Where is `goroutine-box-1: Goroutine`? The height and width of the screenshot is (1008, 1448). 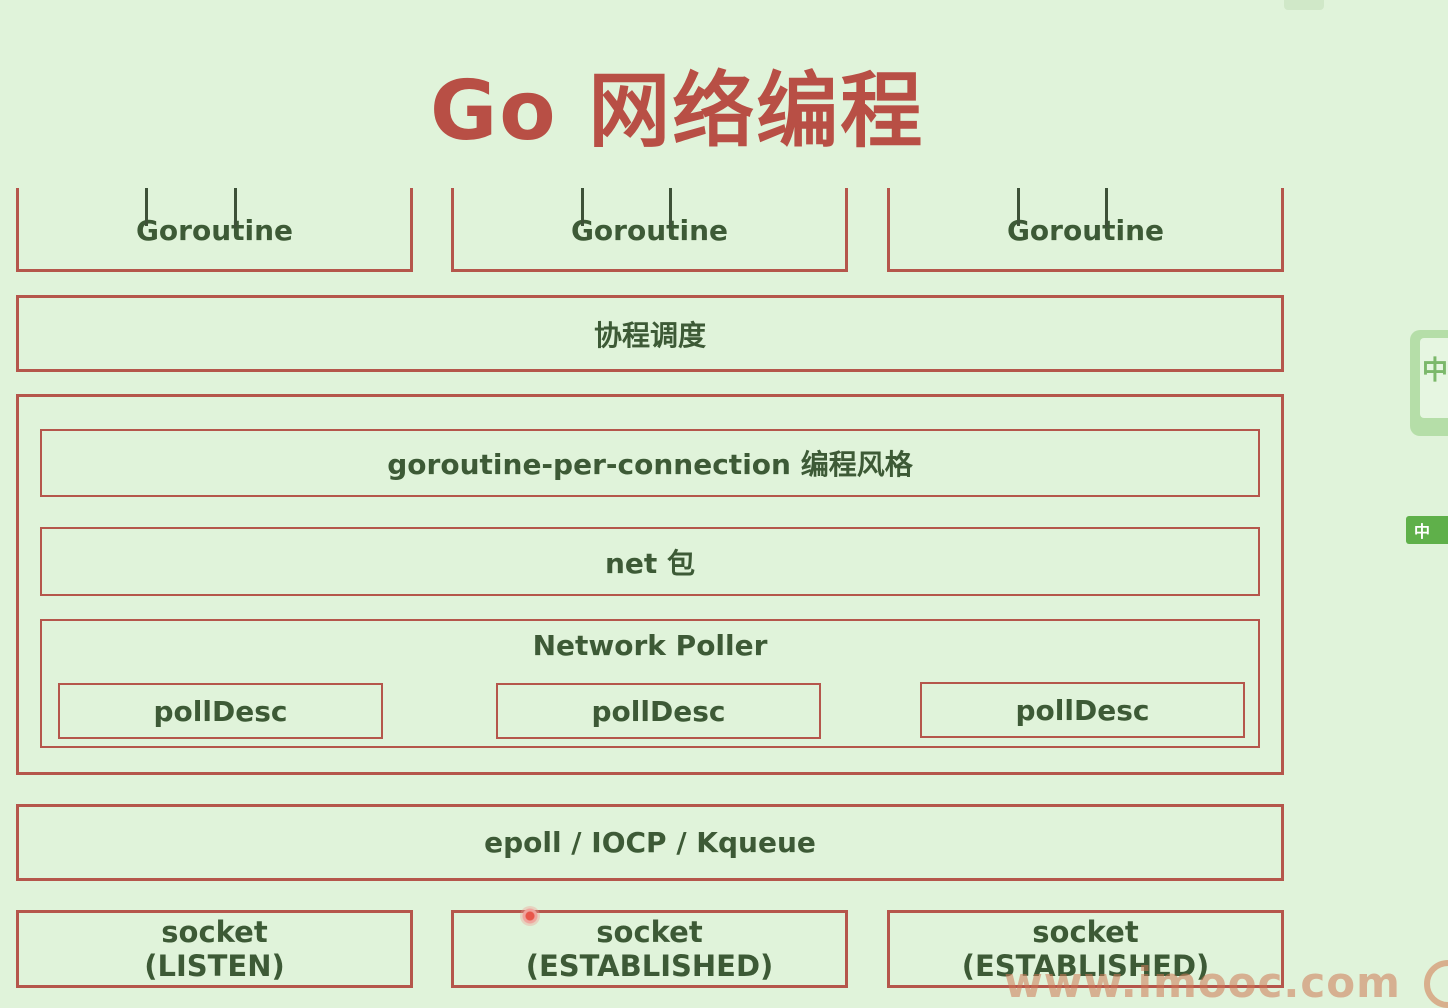 goroutine-box-1: Goroutine is located at coordinates (214, 230).